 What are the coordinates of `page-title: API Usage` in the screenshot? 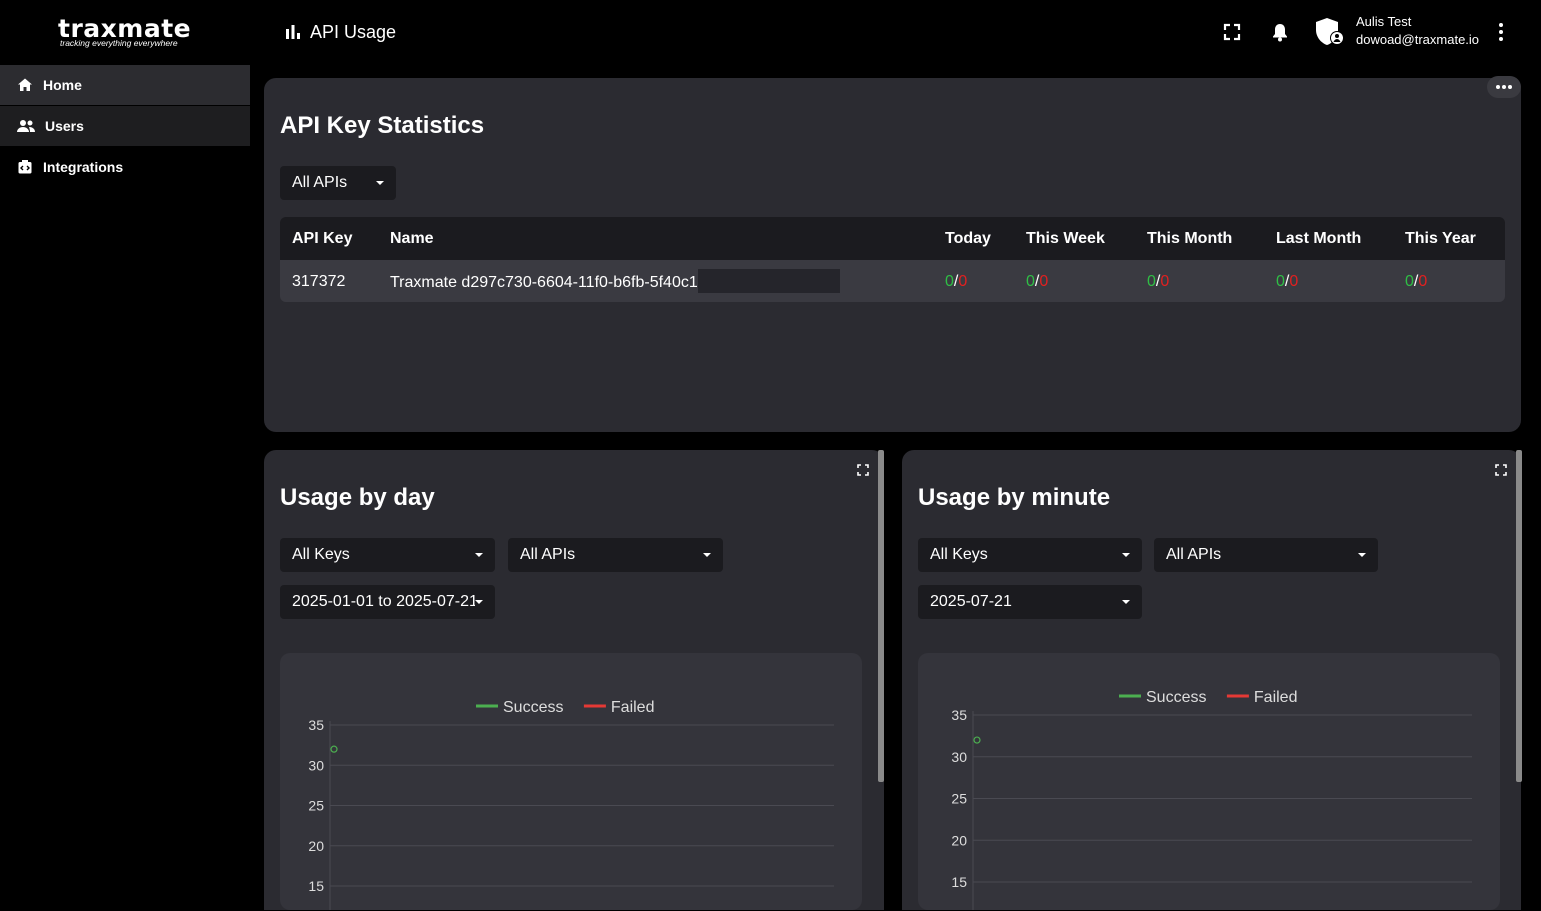 It's located at (340, 32).